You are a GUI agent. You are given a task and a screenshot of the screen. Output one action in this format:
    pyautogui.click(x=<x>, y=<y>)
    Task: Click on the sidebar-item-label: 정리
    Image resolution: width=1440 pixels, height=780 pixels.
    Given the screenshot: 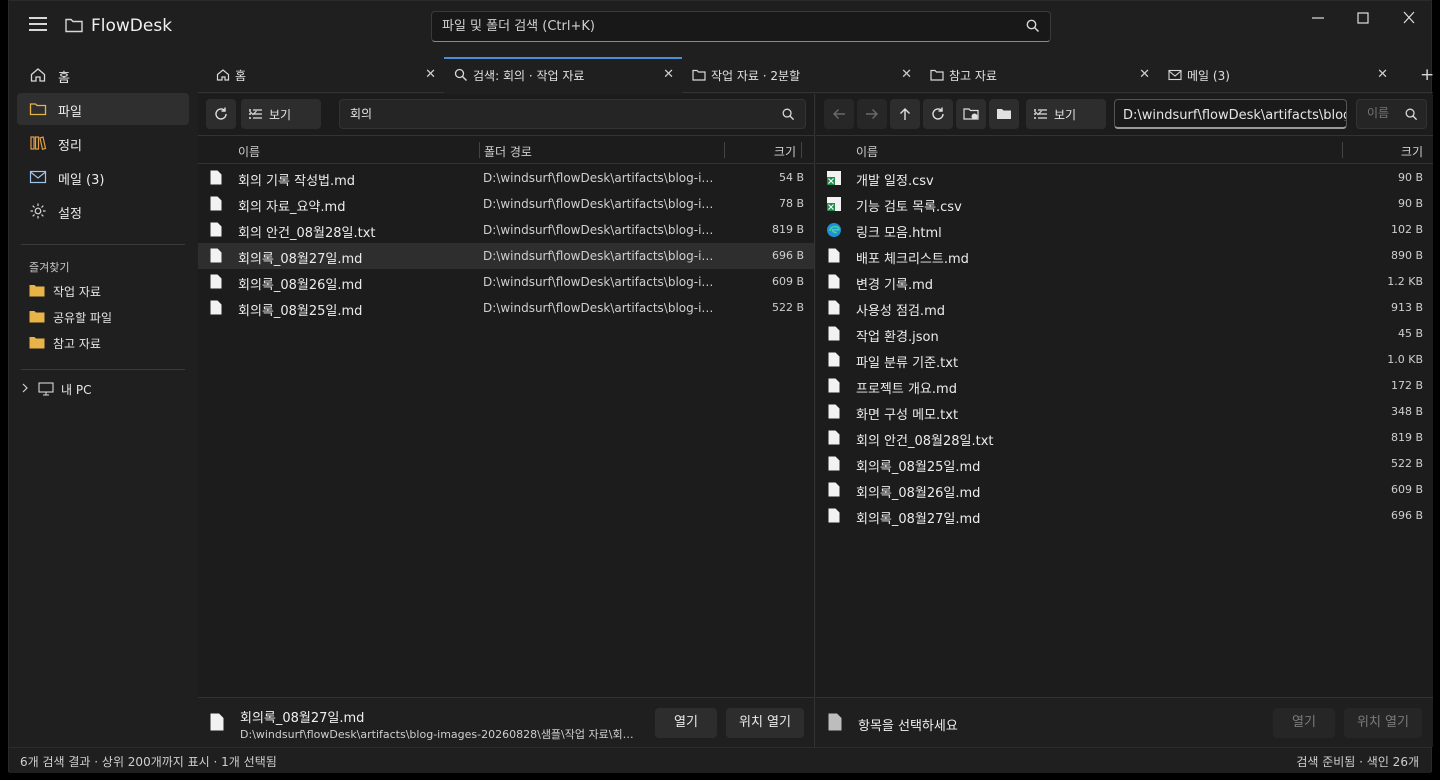 What is the action you would take?
    pyautogui.click(x=70, y=146)
    